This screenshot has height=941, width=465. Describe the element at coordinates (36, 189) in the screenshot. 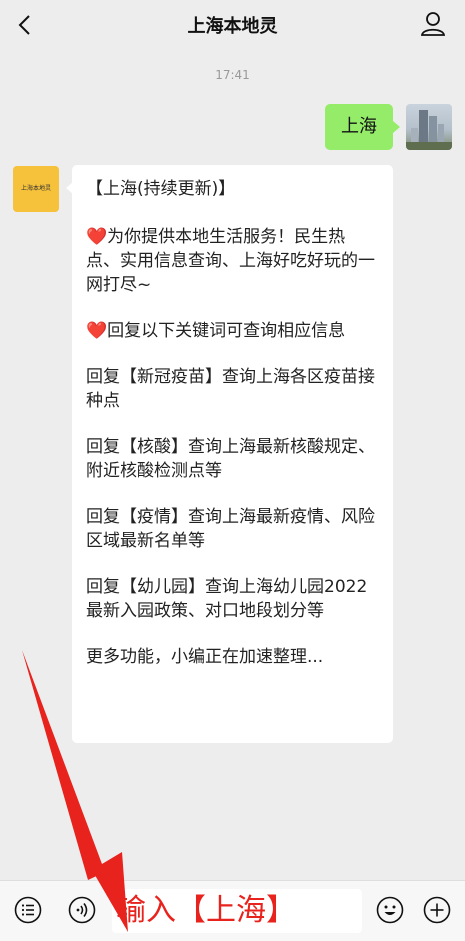

I see `bot-avatar: 上海本地灵` at that location.